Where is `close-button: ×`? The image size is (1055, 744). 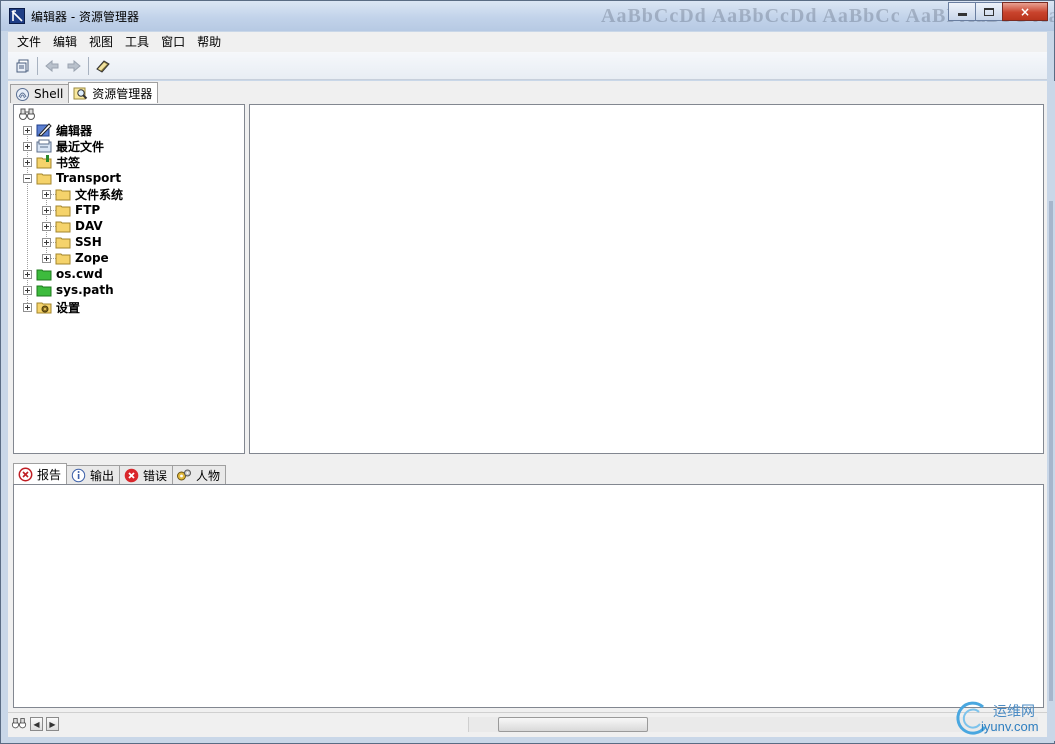 close-button: × is located at coordinates (1025, 11).